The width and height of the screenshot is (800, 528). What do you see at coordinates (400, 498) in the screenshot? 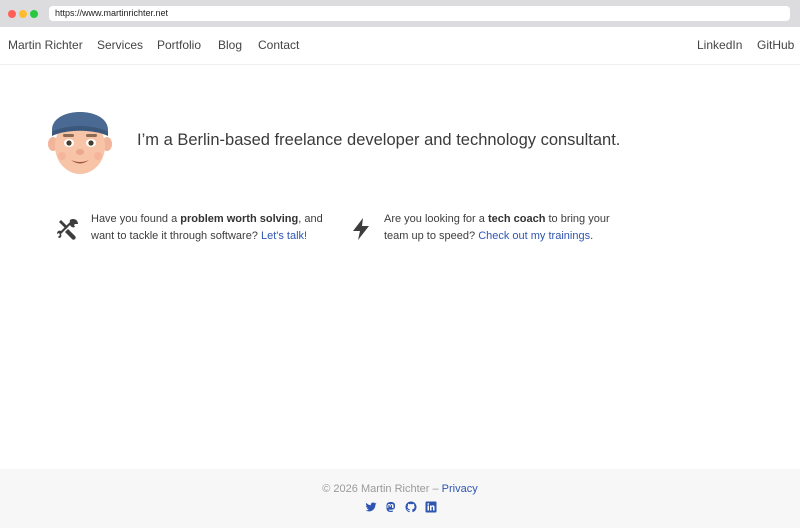
I see `footer: © 2026 Martin Richter – Privacy` at bounding box center [400, 498].